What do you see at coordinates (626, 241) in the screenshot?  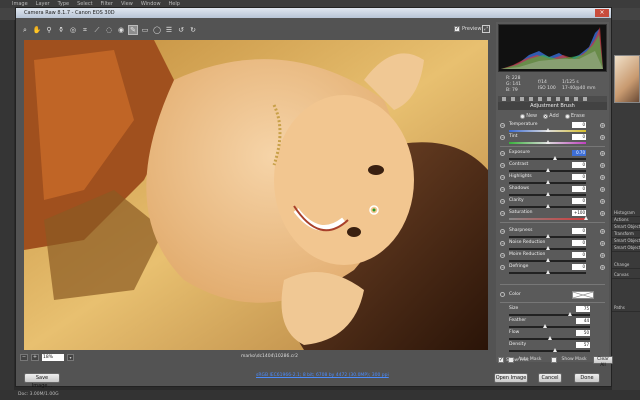 I see `ps-panel-item: Smart Objects` at bounding box center [626, 241].